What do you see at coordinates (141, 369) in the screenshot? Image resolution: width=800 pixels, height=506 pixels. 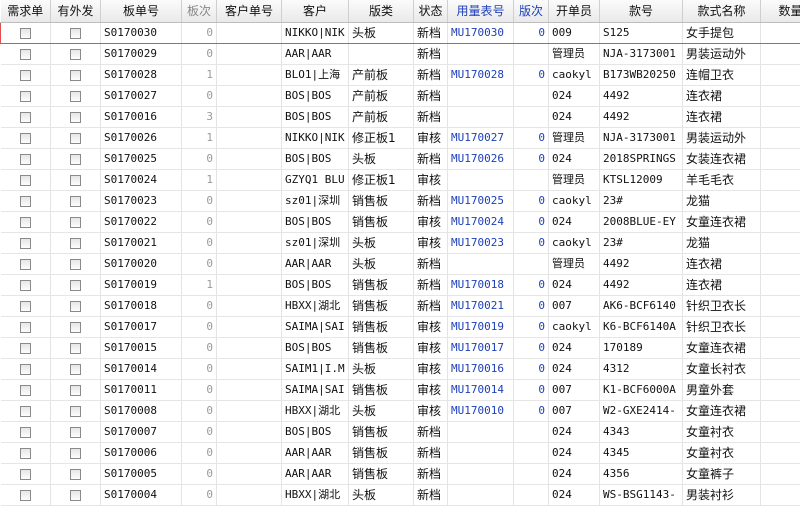 I see `cell-board-no: S0170014` at bounding box center [141, 369].